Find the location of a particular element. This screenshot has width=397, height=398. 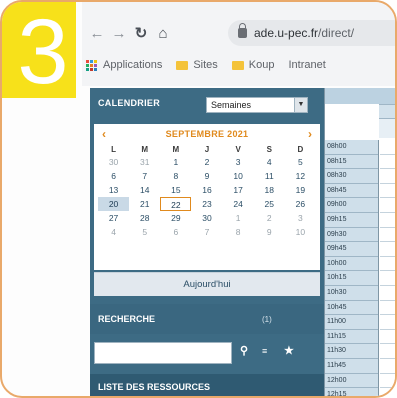

address-bar: ade.u-pec.fr /direct/ is located at coordinates (311, 33).